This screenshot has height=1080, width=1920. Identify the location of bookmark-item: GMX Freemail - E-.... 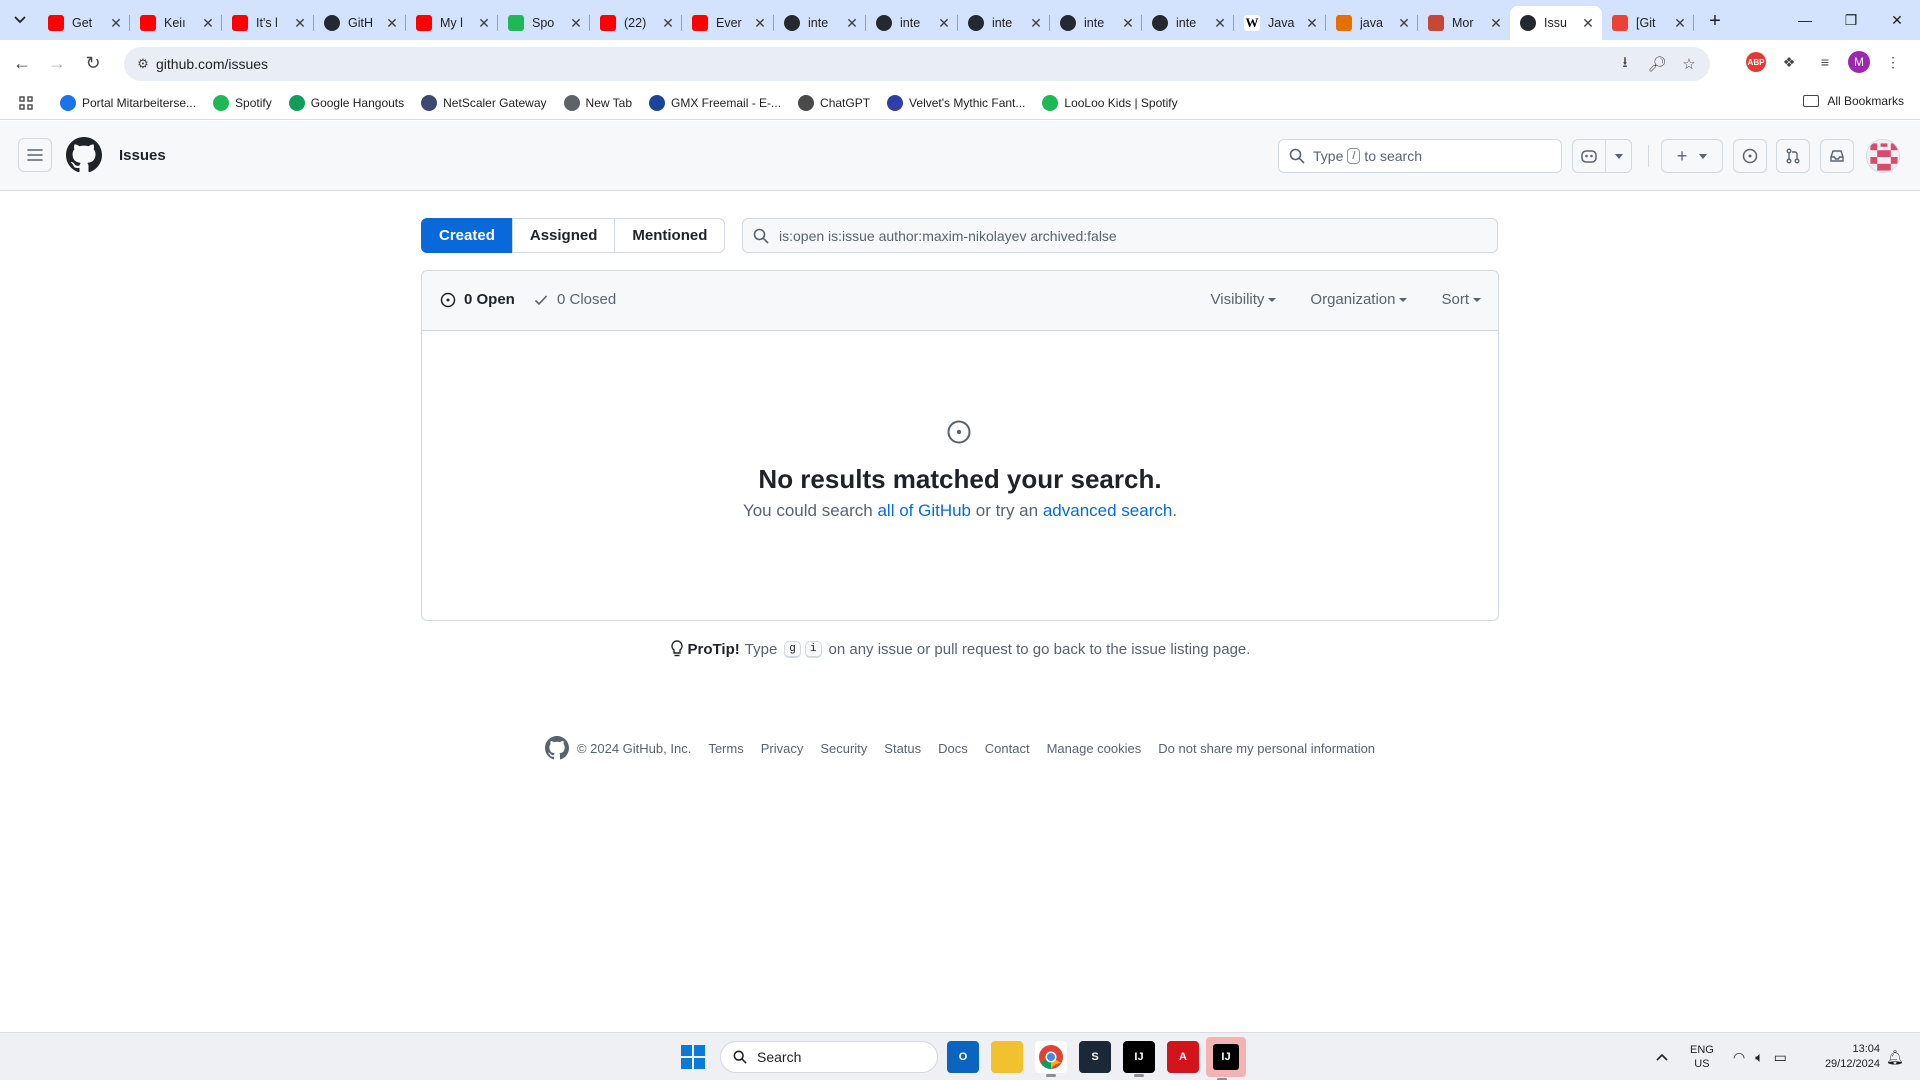
(715, 103).